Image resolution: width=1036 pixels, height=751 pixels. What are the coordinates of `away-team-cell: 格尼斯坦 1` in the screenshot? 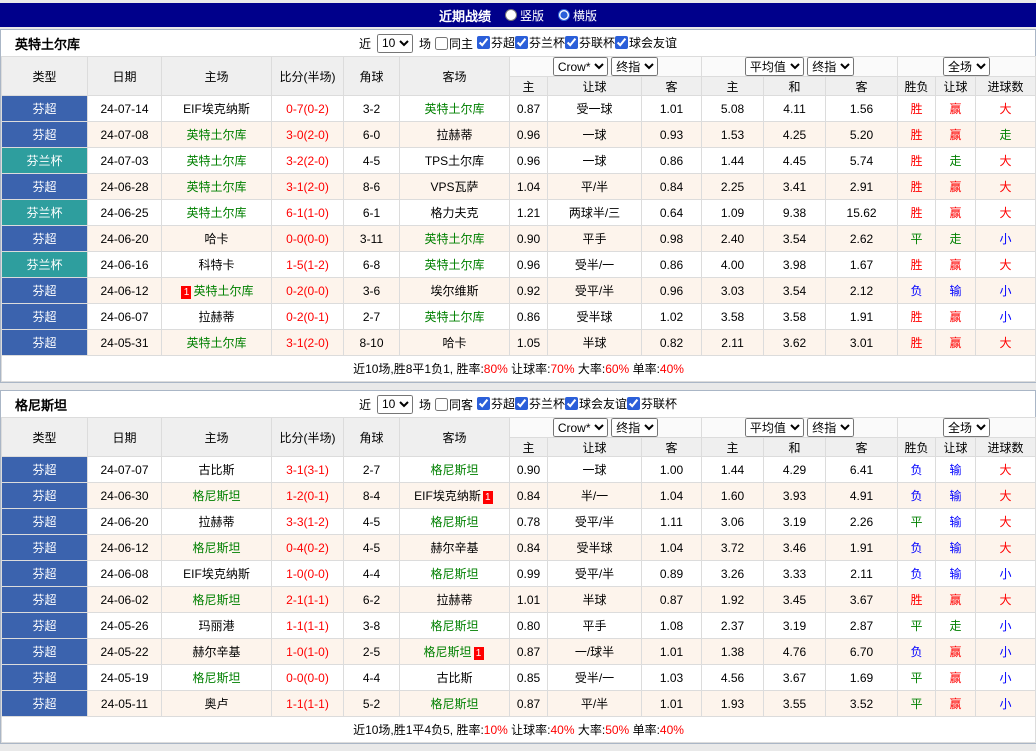 It's located at (454, 651).